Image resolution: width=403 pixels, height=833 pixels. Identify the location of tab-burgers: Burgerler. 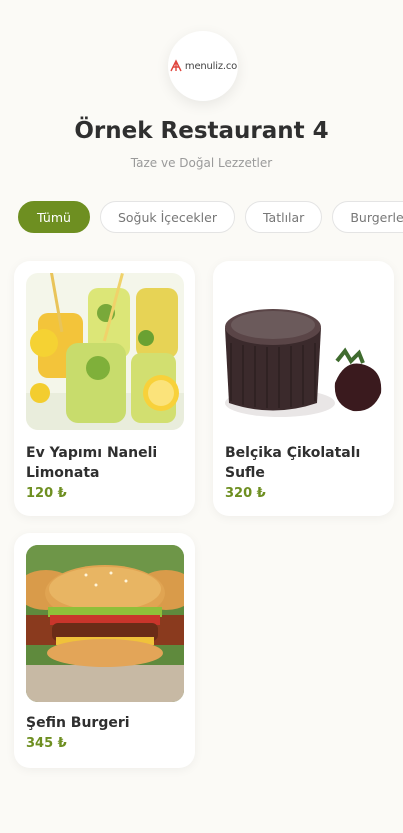
(367, 217).